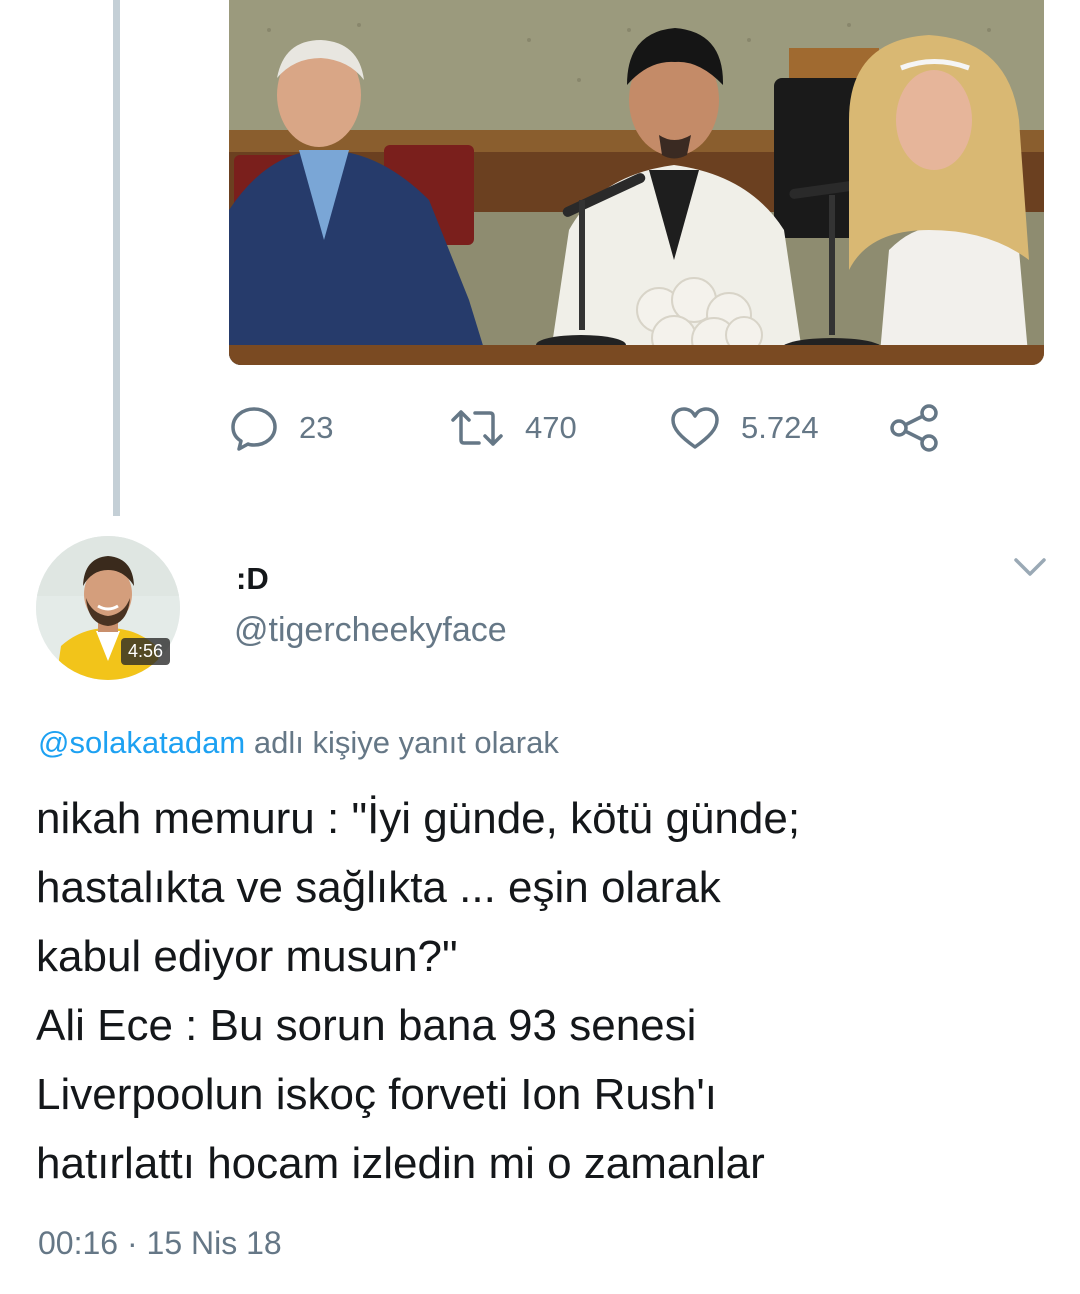  What do you see at coordinates (366, 1025) in the screenshot?
I see `tweet-text-line: Ali Ece : Bu sorun bana 93 senesi` at bounding box center [366, 1025].